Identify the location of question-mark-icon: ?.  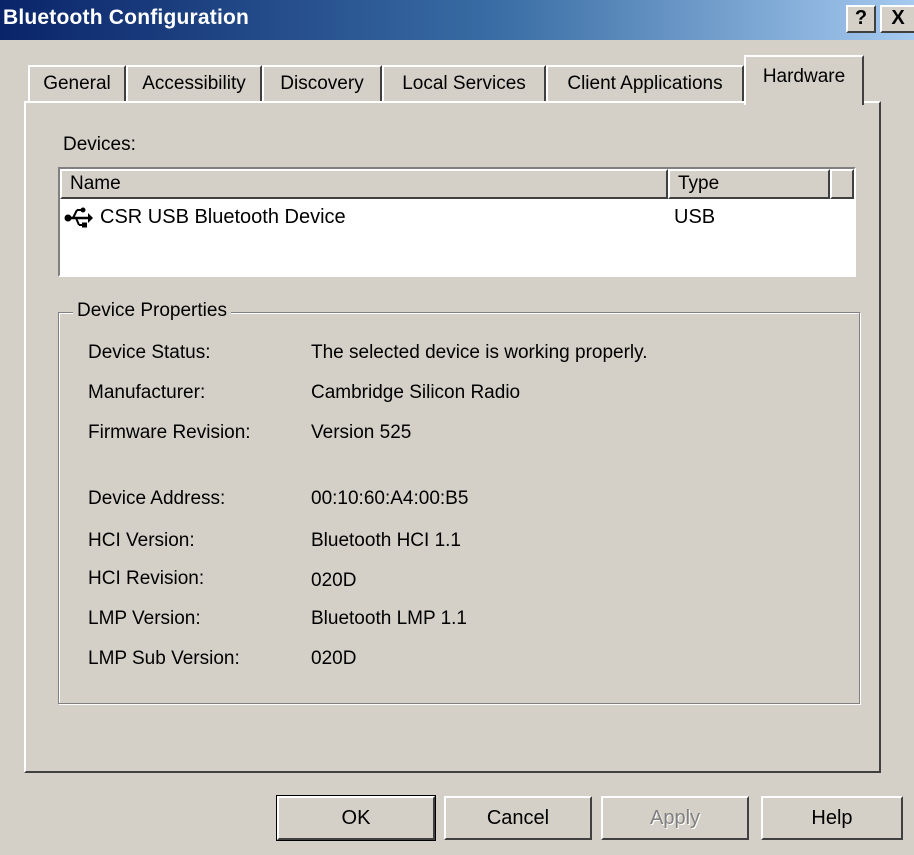
(861, 18).